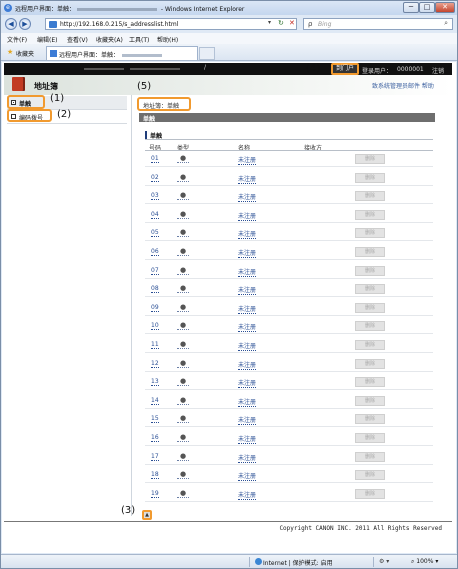 The width and height of the screenshot is (458, 569). Describe the element at coordinates (345, 69) in the screenshot. I see `to-portal-button: 到门户` at that location.